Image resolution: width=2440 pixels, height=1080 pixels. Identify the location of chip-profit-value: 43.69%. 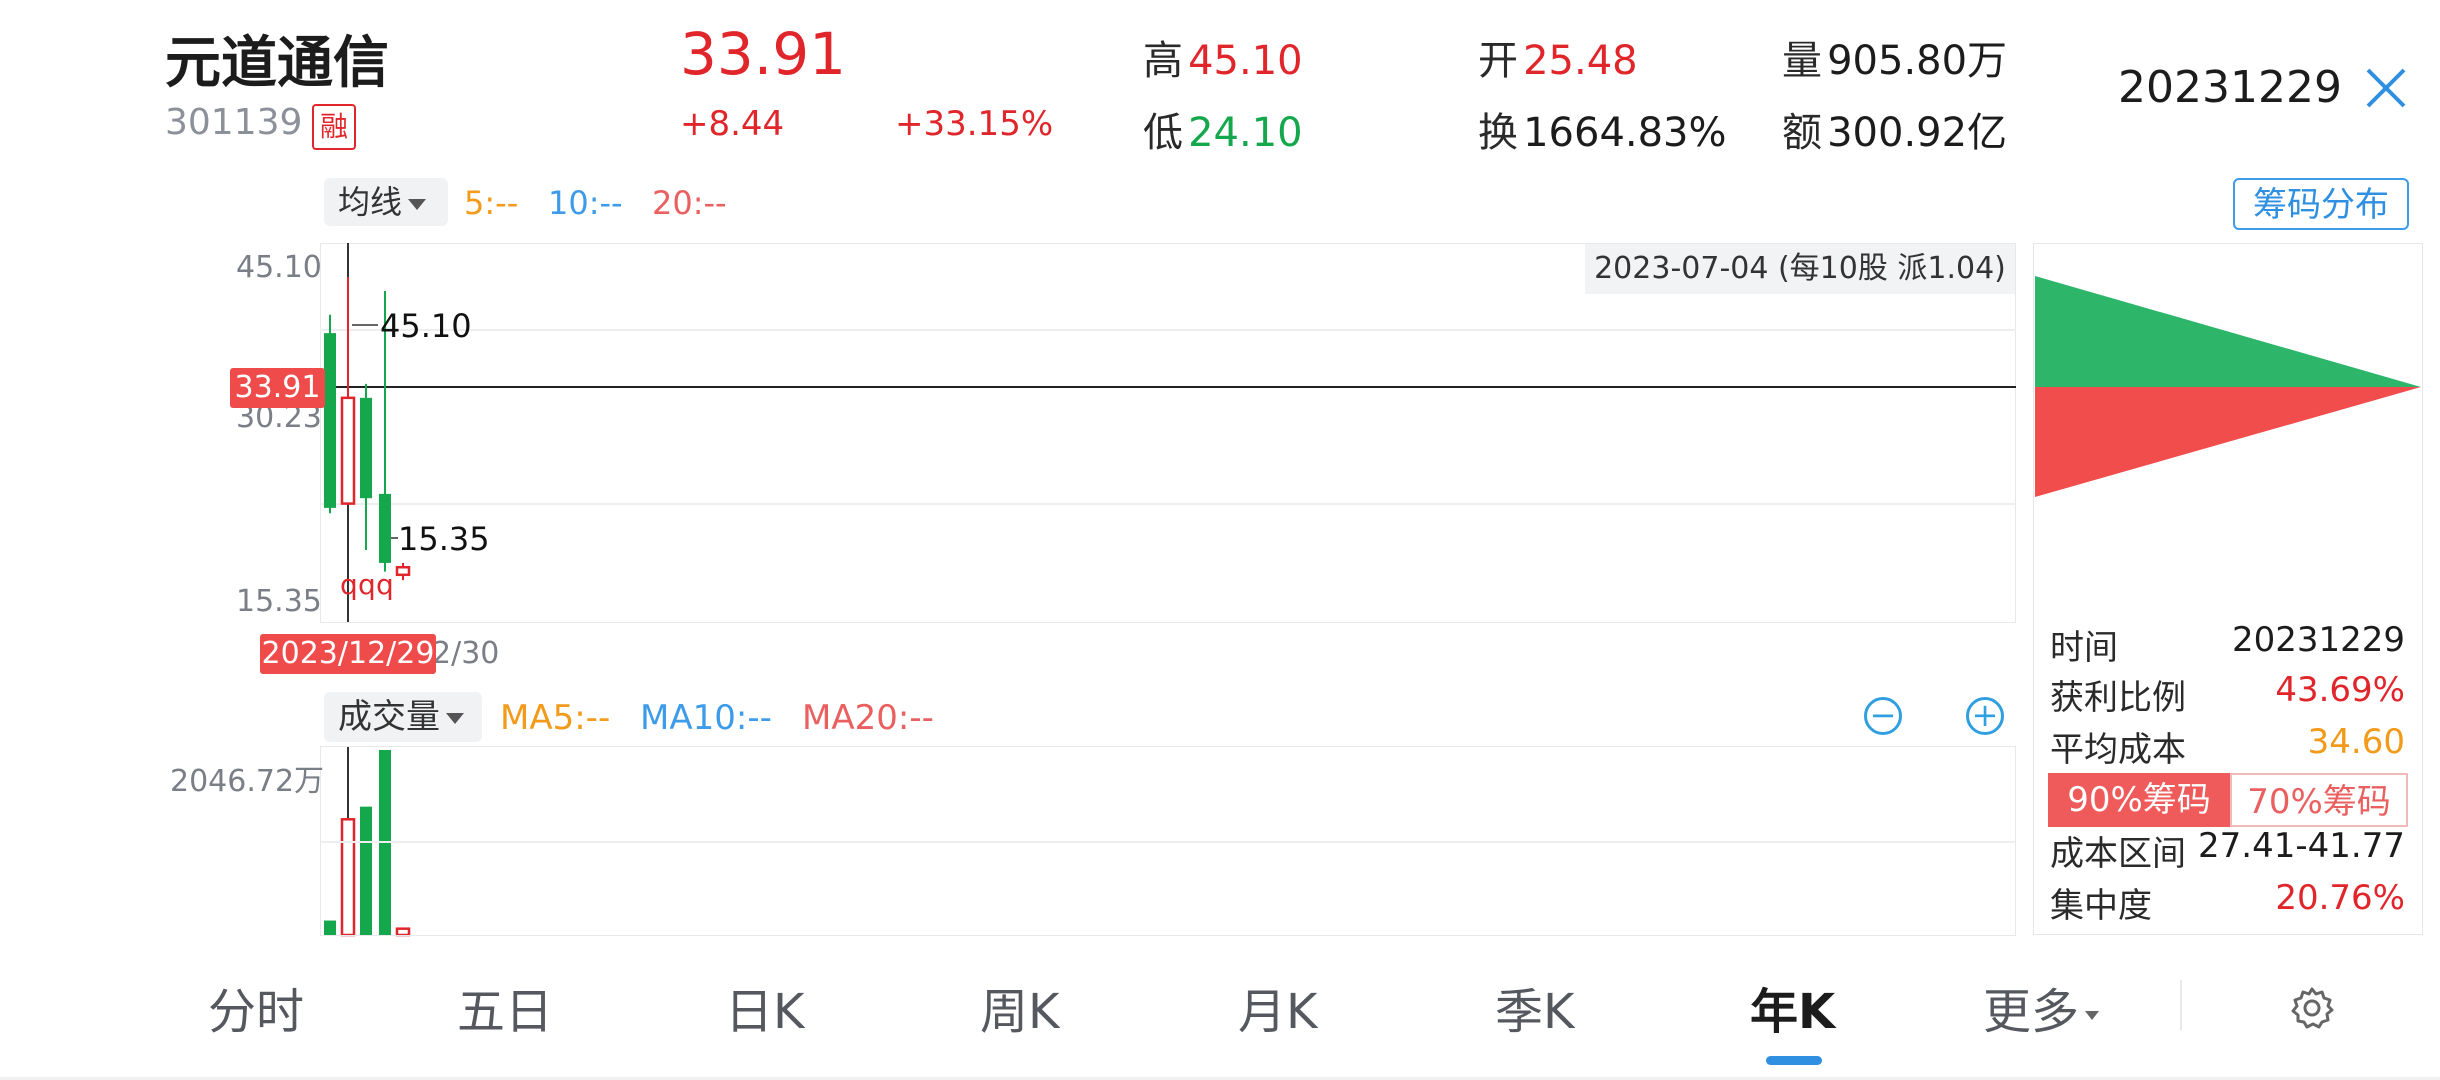
(2340, 690).